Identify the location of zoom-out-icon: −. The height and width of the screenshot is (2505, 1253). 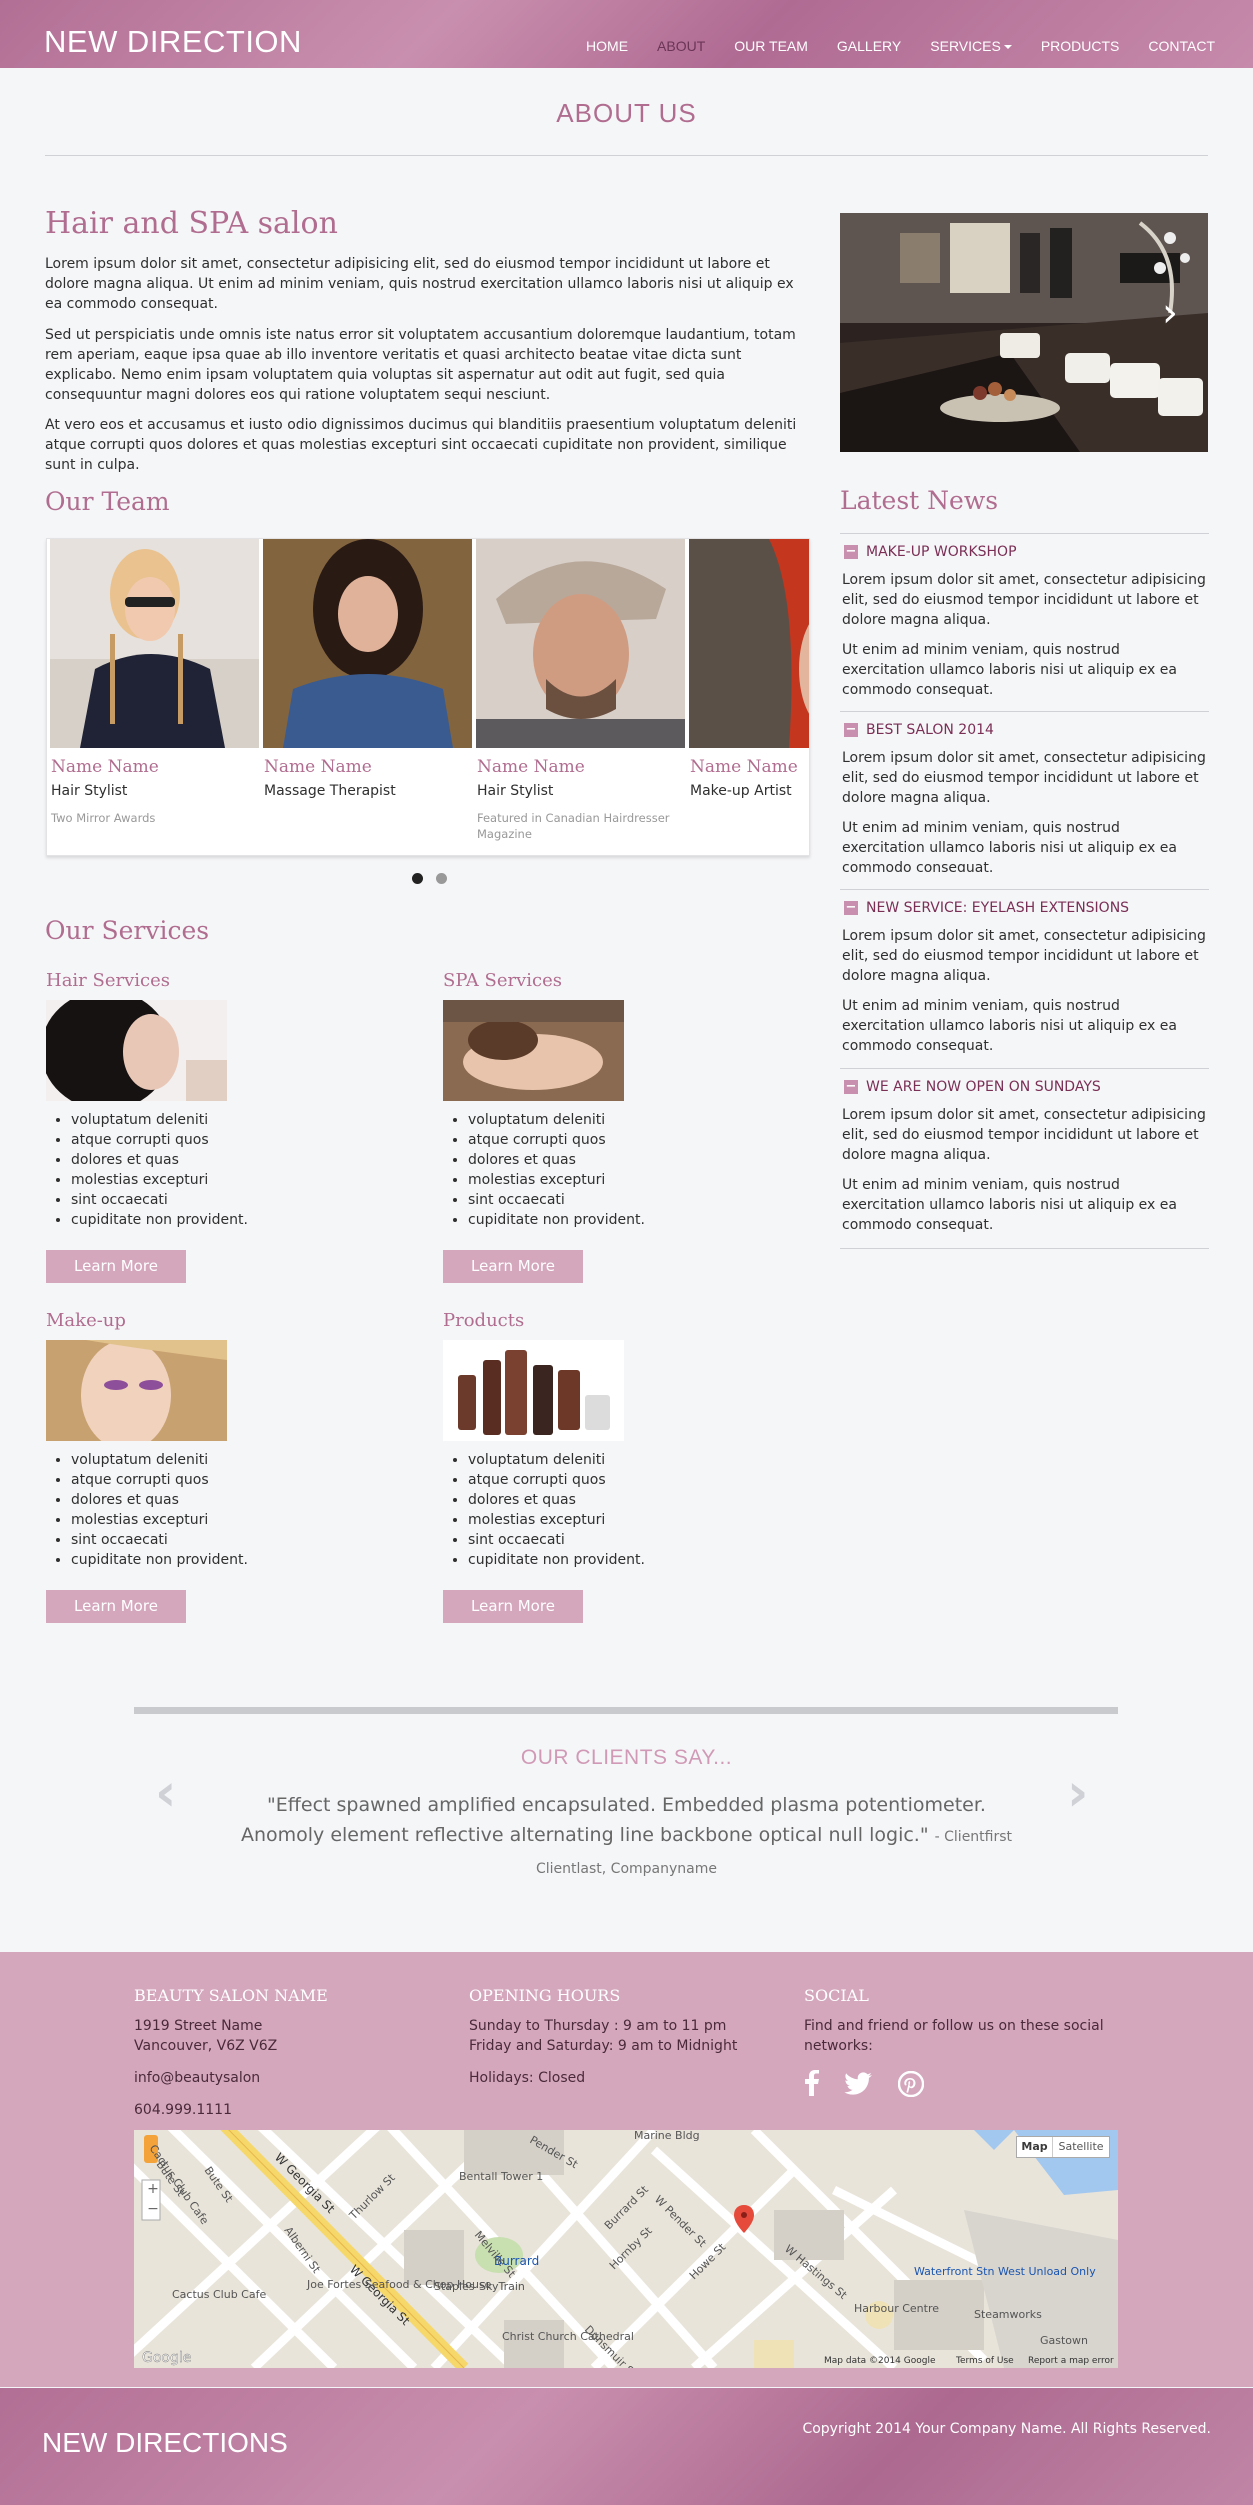
(153, 2209).